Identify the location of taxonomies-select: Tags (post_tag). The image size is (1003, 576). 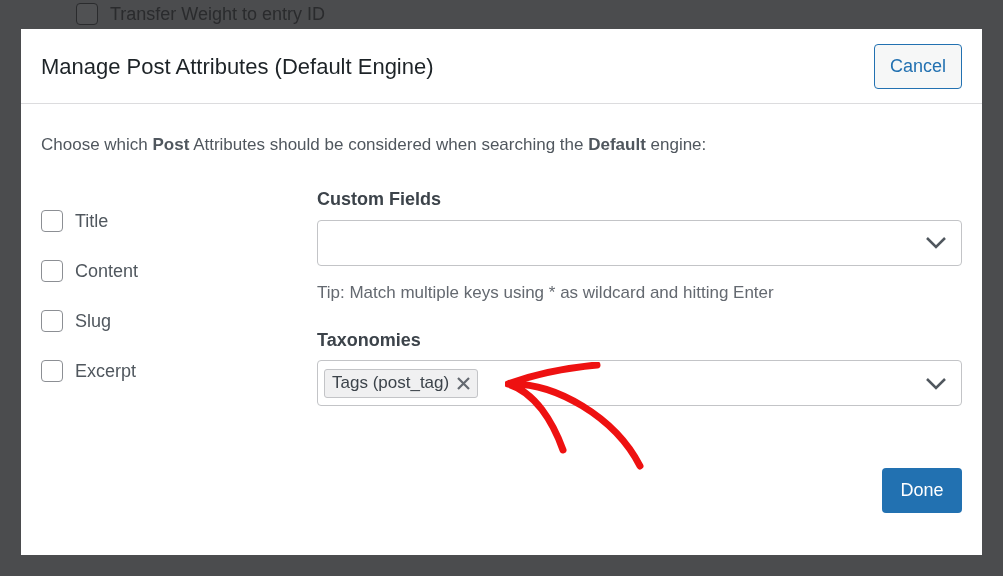
(639, 383).